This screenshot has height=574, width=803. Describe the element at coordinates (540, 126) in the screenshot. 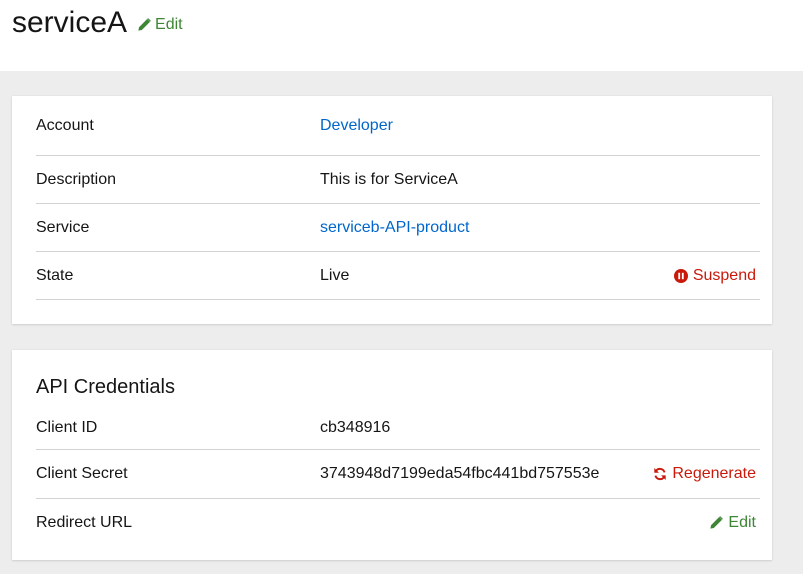

I see `account-link: Developer` at that location.